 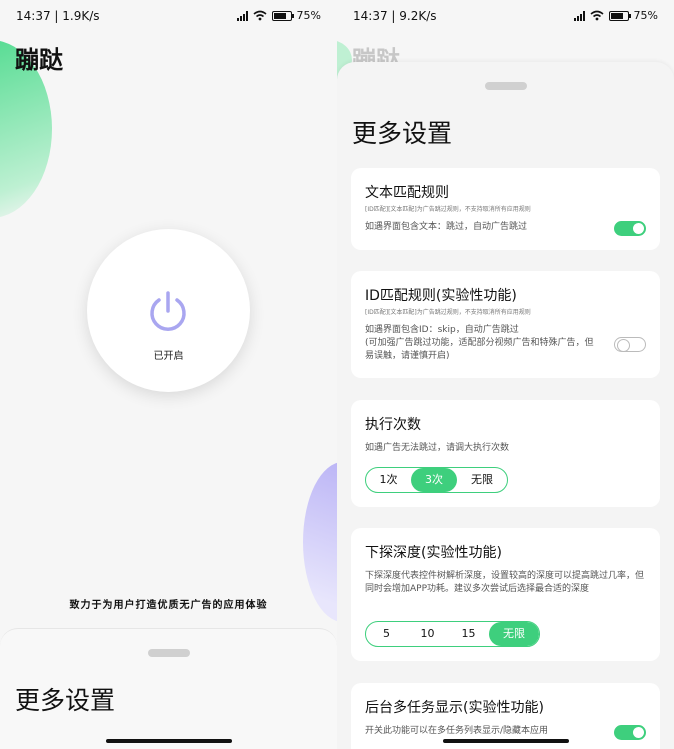 I want to click on settings-title: 更多设置, so click(x=402, y=133).